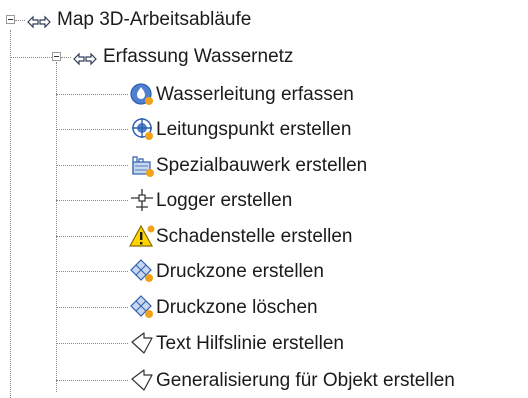  Describe the element at coordinates (254, 236) in the screenshot. I see `tree-item-label: Schadenstelle erstellen` at that location.